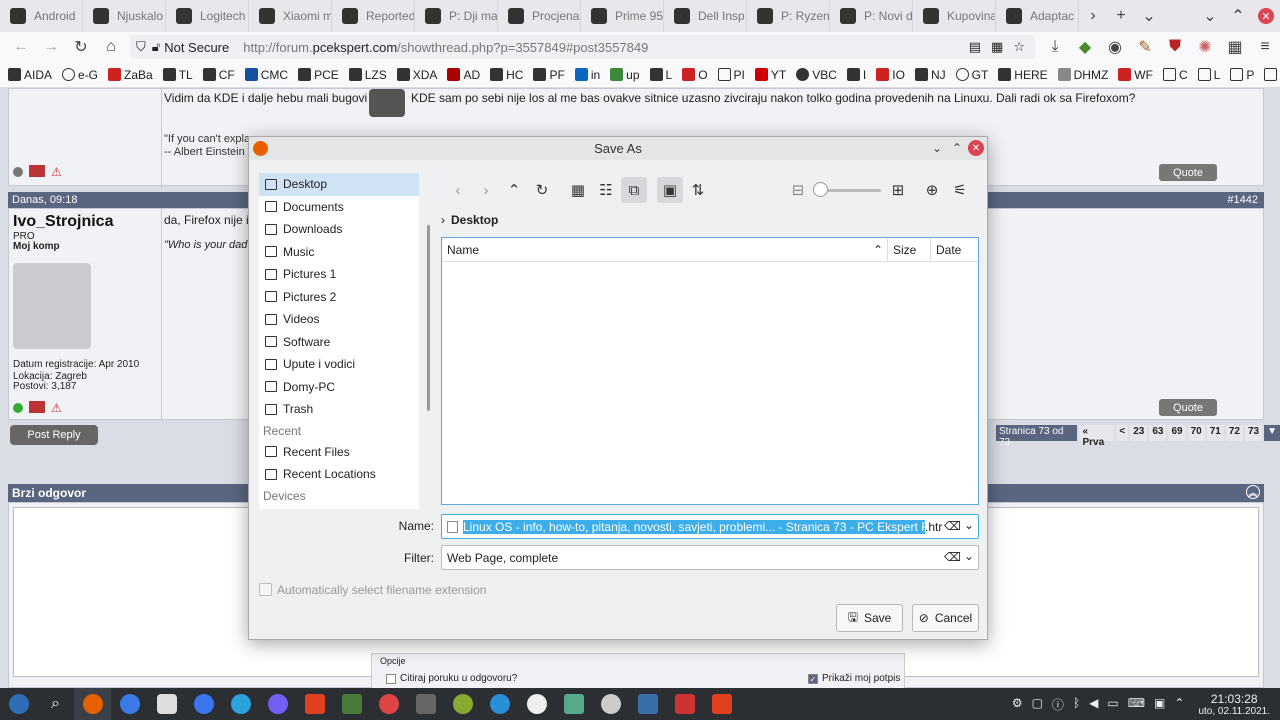 The image size is (1280, 720). What do you see at coordinates (820, 189) in the screenshot?
I see `zoom-slider-handle` at bounding box center [820, 189].